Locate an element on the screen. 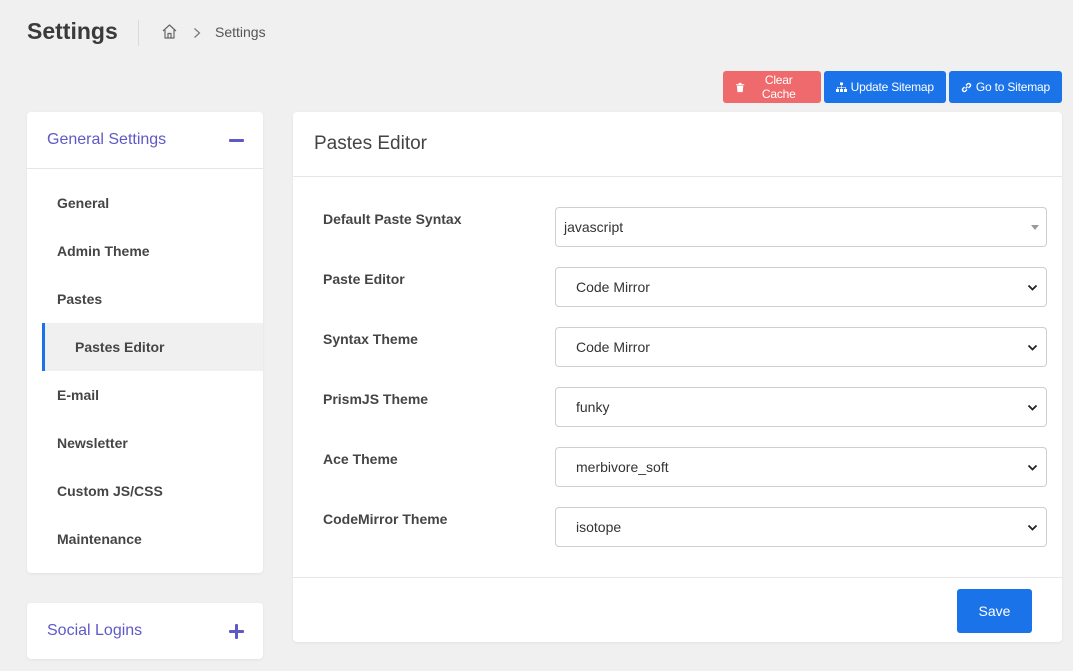 Image resolution: width=1073 pixels, height=671 pixels. select-value: funky is located at coordinates (593, 407).